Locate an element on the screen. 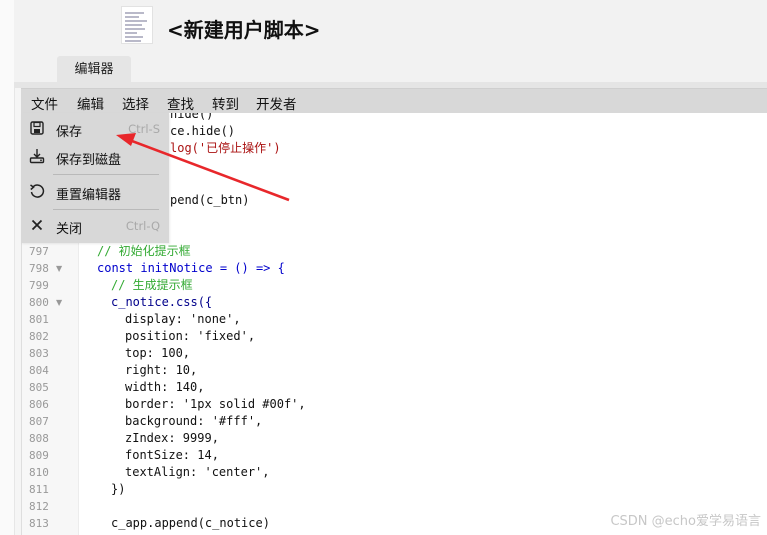  code-line: right: 10, is located at coordinates (161, 370).